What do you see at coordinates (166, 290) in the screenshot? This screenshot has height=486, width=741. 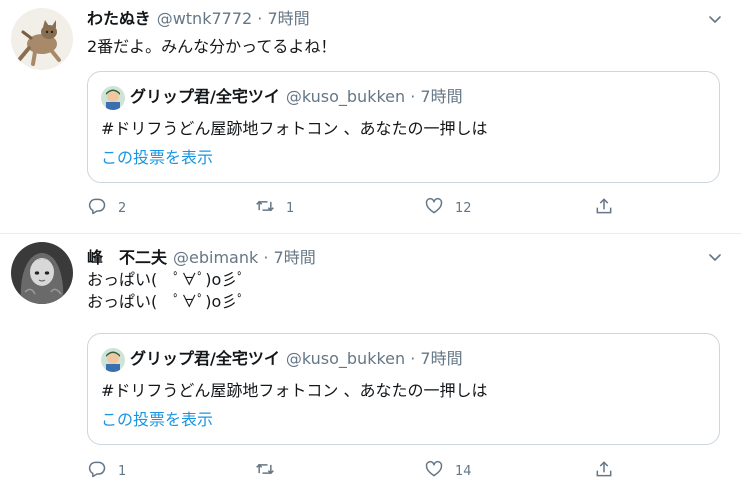 I see `tweet-text: おっぱい( ﾟ∀ﾟ)o彡ﾟ おっぱい( ﾟ∀ﾟ)o彡ﾟ` at bounding box center [166, 290].